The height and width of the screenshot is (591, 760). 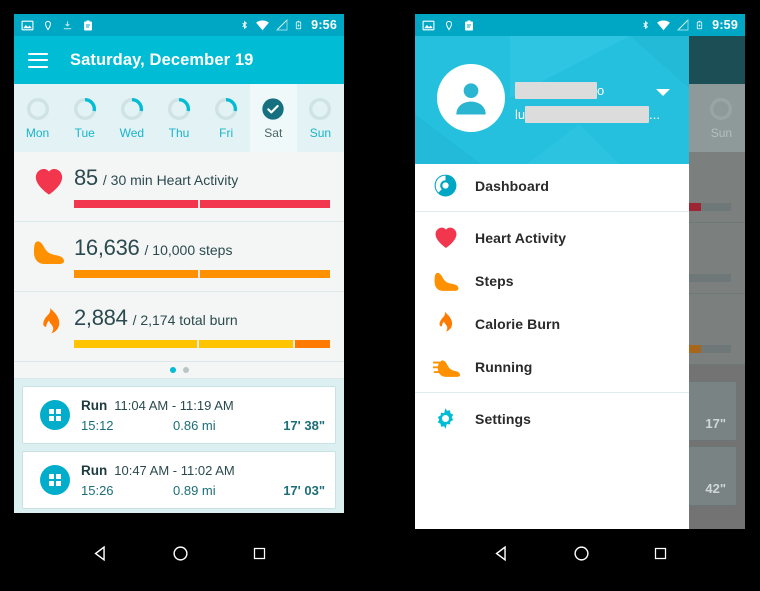 What do you see at coordinates (324, 25) in the screenshot?
I see `status-time: 9:56` at bounding box center [324, 25].